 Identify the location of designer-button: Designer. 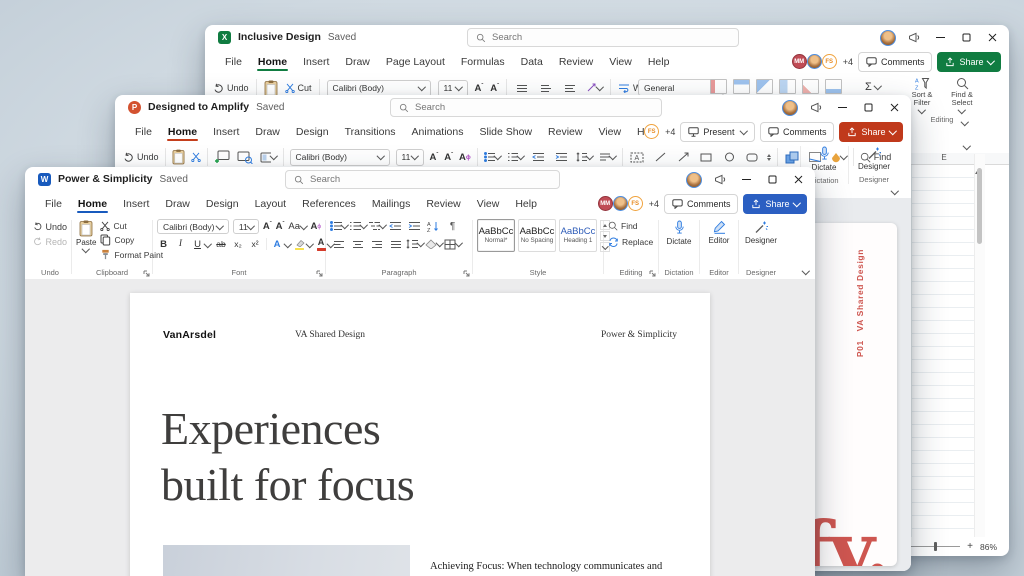
(874, 158).